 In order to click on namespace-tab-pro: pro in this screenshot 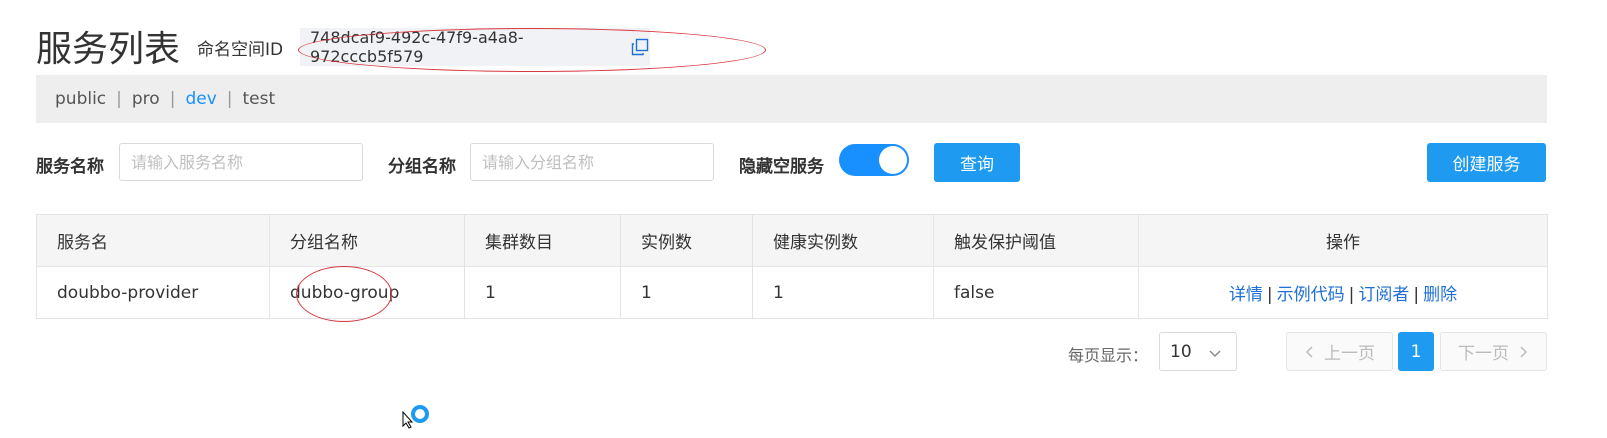, I will do `click(146, 99)`.